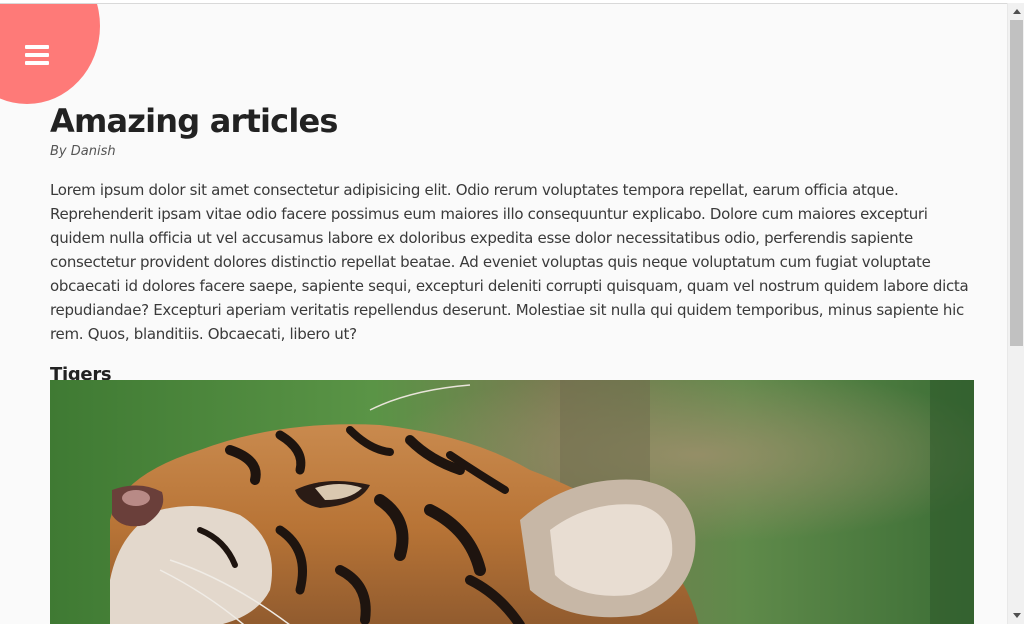 Image resolution: width=1024 pixels, height=624 pixels. What do you see at coordinates (1016, 183) in the screenshot?
I see `scroll-thumb` at bounding box center [1016, 183].